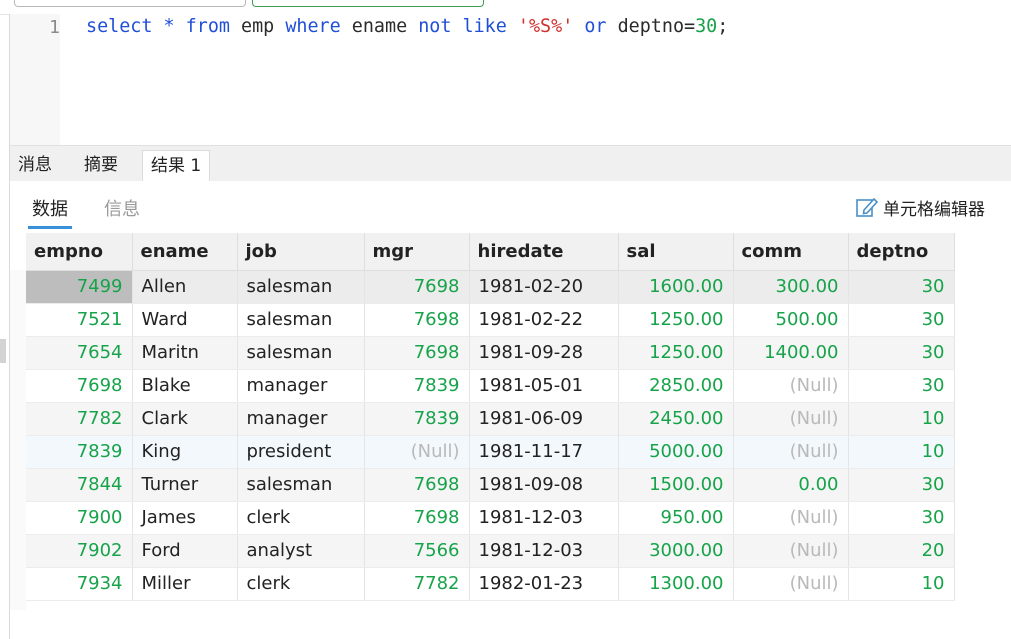 The image size is (1011, 639). What do you see at coordinates (185, 419) in the screenshot?
I see `cell-ename: Clark` at bounding box center [185, 419].